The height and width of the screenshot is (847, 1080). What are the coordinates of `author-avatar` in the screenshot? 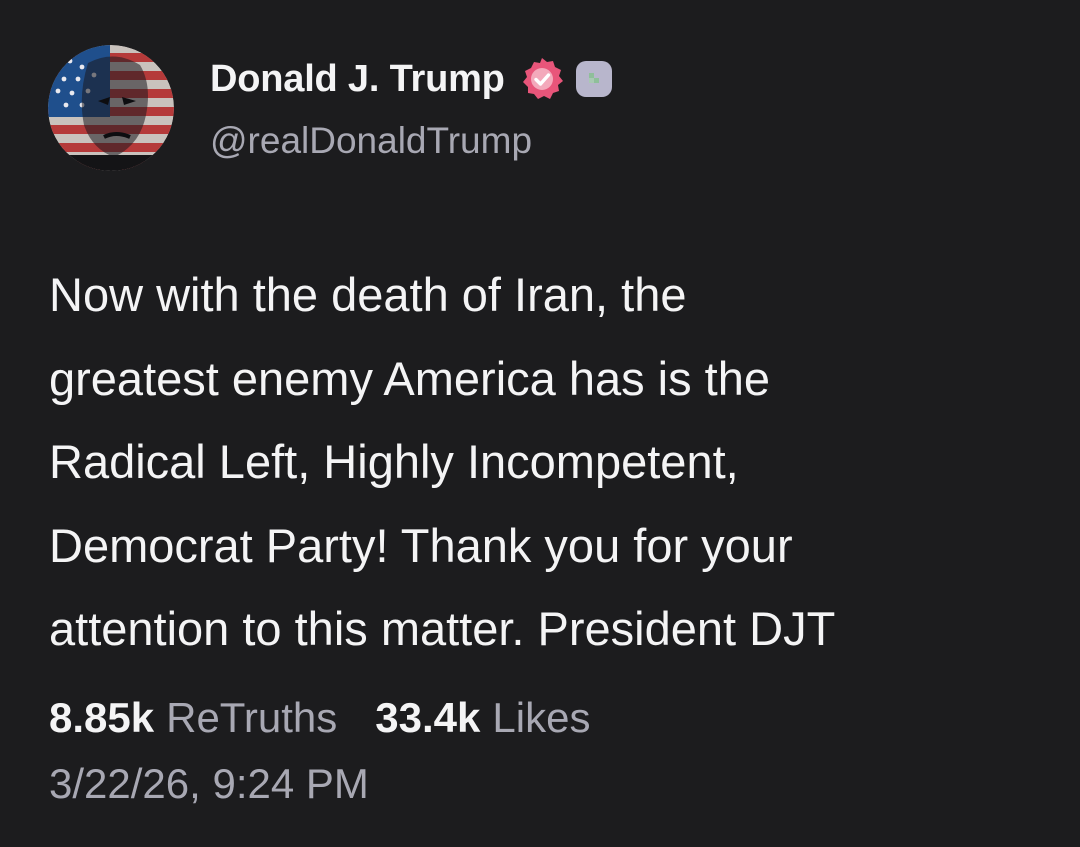 It's located at (111, 108).